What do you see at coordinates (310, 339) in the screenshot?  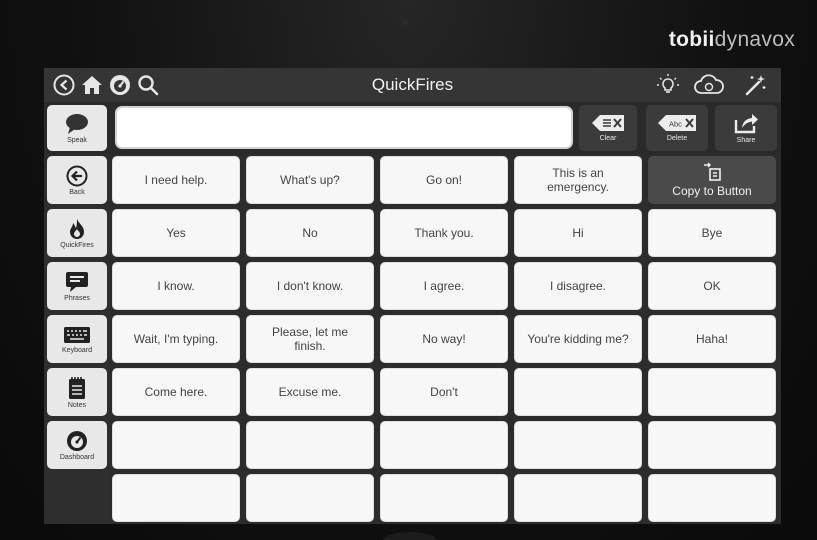 I see `phrase-button: Please, let me finish.` at bounding box center [310, 339].